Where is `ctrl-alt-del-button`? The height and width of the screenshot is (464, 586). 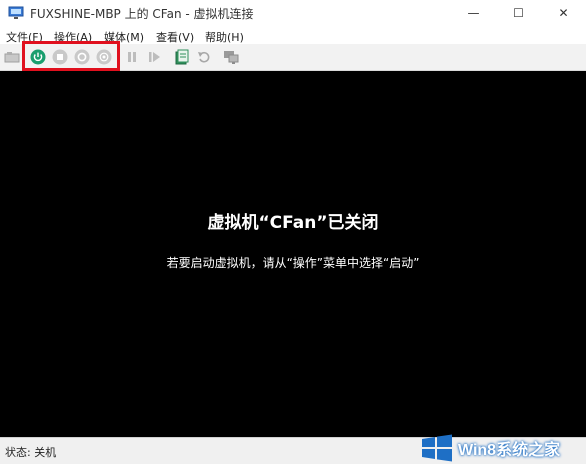
ctrl-alt-del-button is located at coordinates (12, 57).